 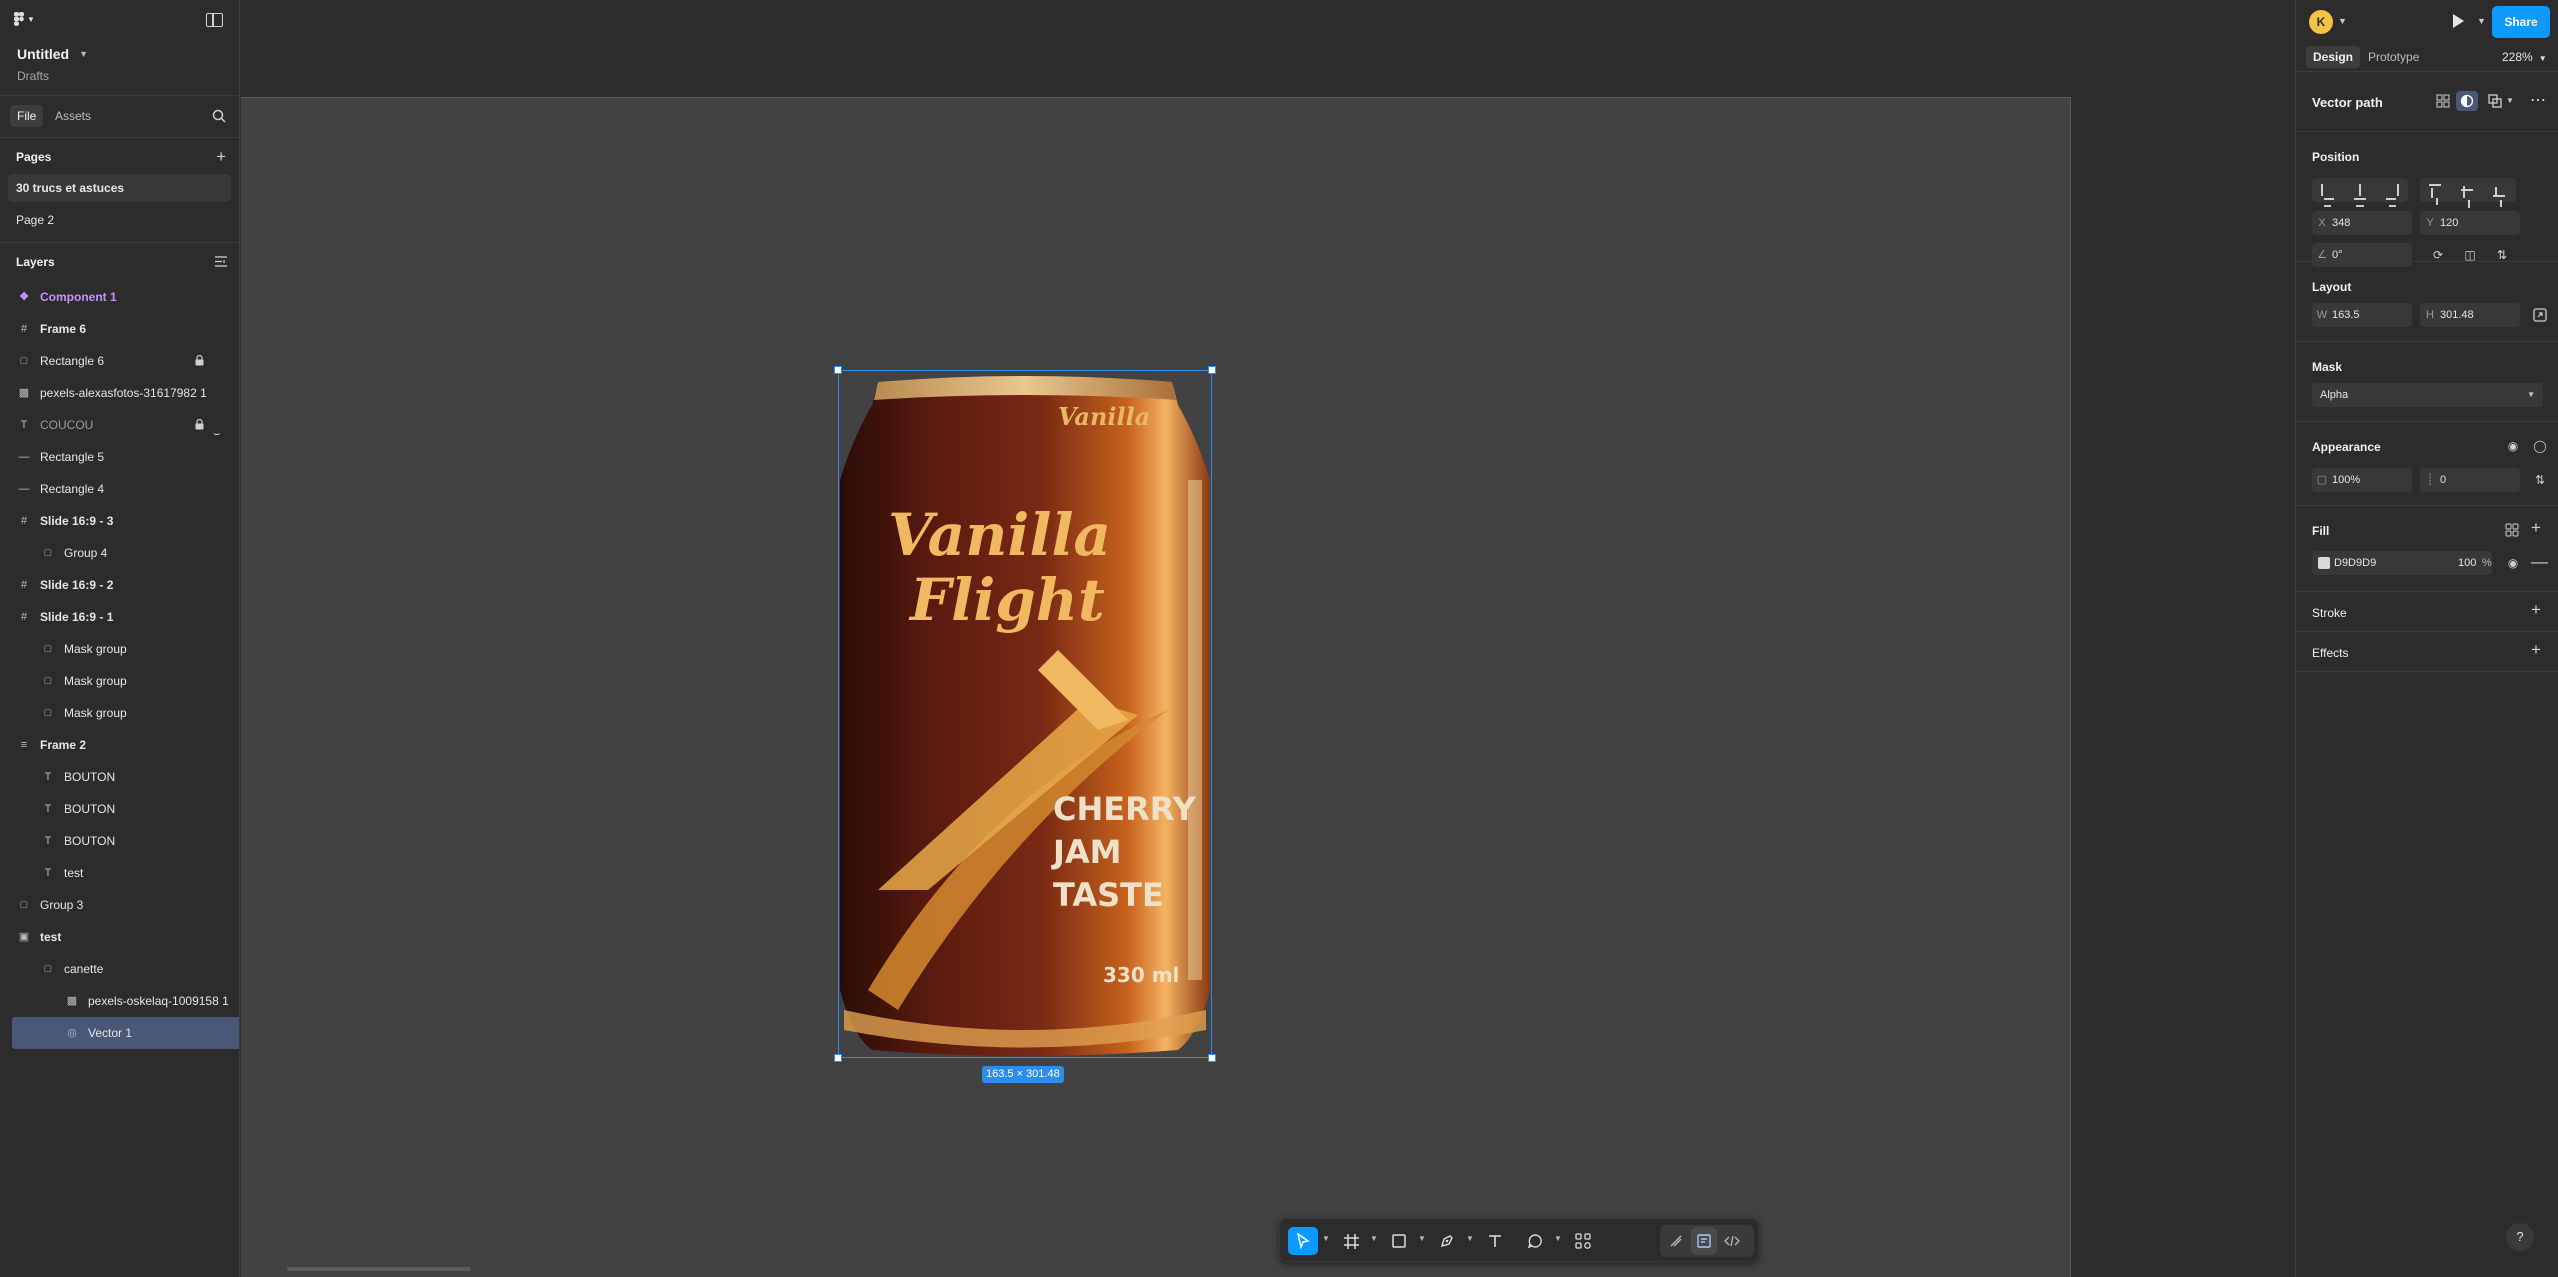 I want to click on flip-horizontal-icon: ◫, so click(x=2470, y=255).